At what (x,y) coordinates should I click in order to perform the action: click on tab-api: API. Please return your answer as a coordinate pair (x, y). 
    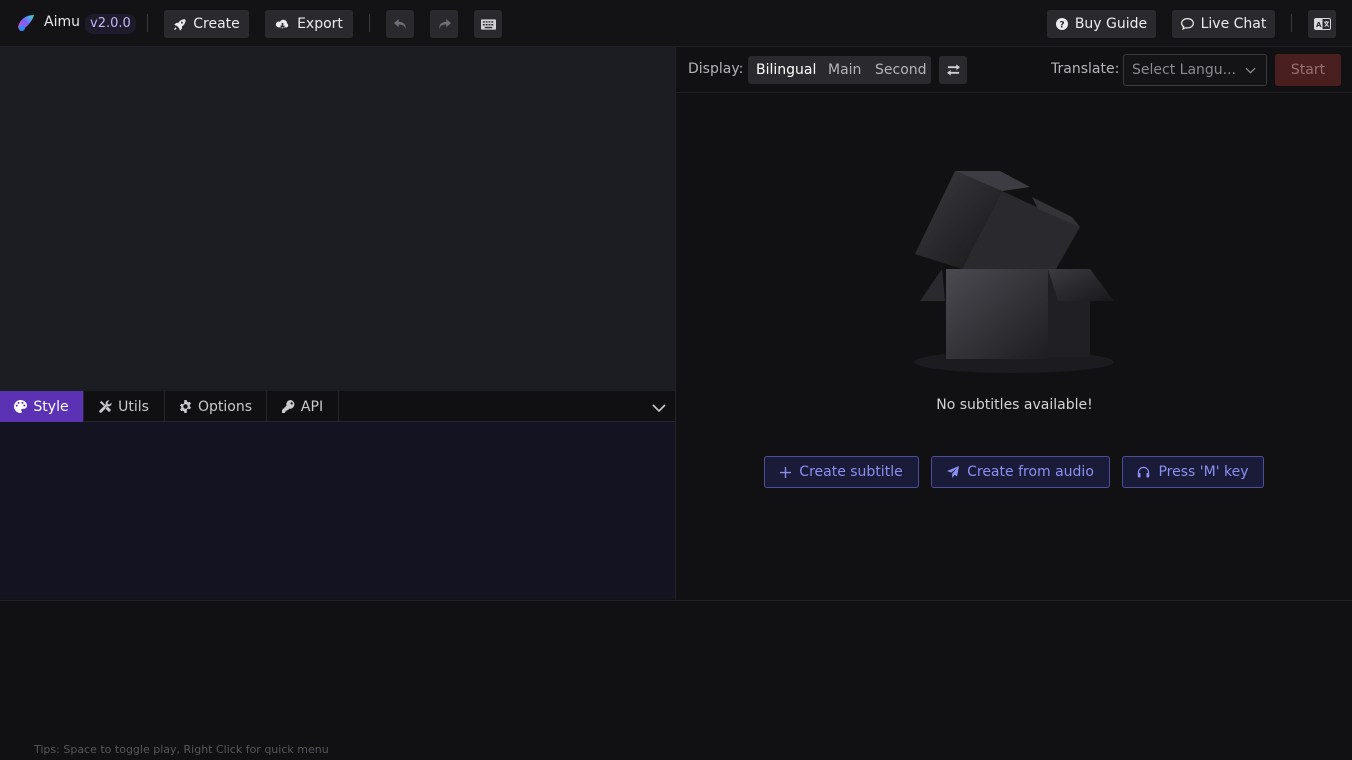
    Looking at the image, I should click on (303, 406).